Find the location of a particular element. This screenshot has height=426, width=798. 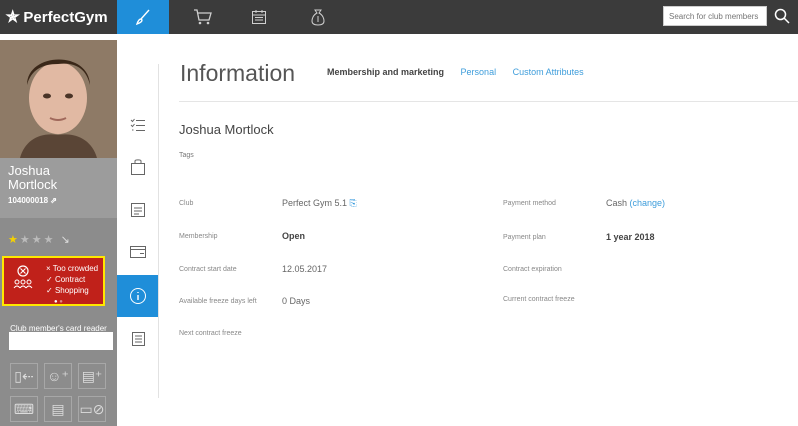

laptop-icon: ⌨ is located at coordinates (24, 408).